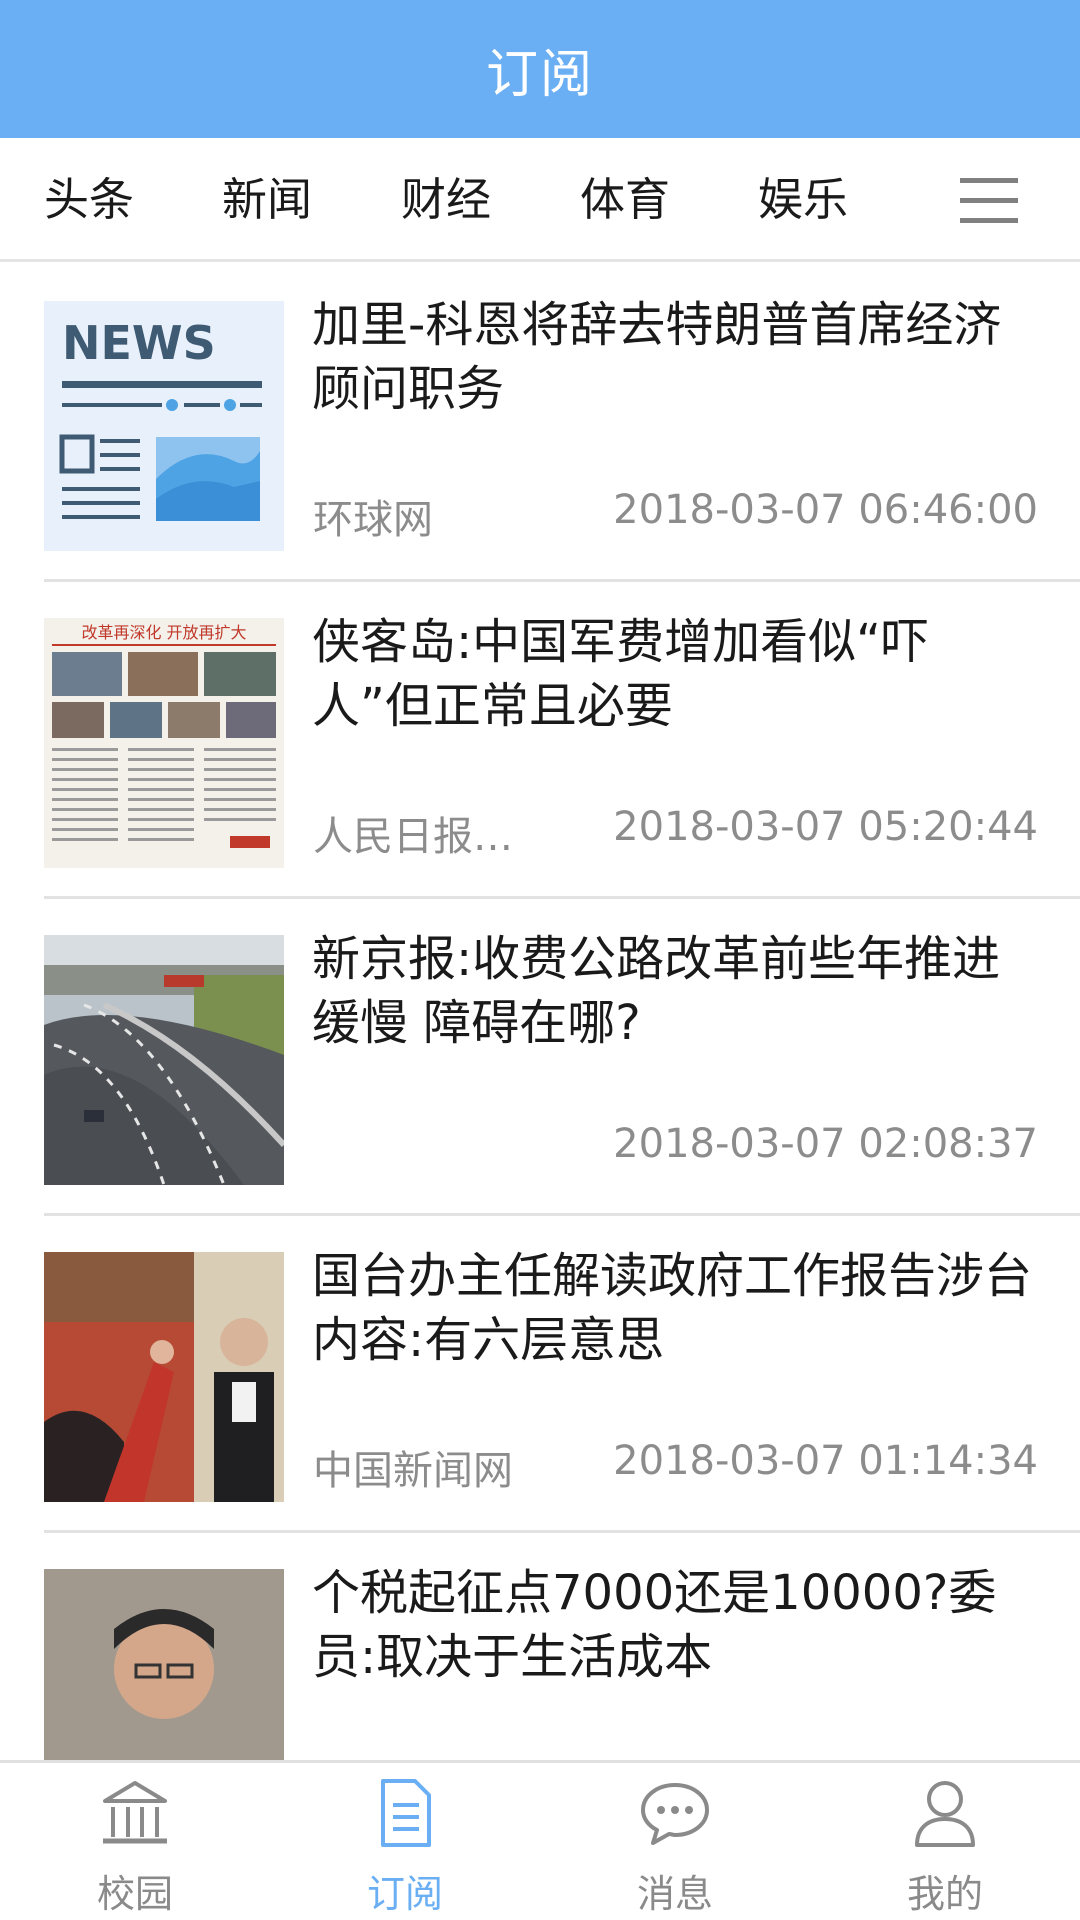 This screenshot has width=1080, height=1920. I want to click on tab-finance: 财经, so click(446, 200).